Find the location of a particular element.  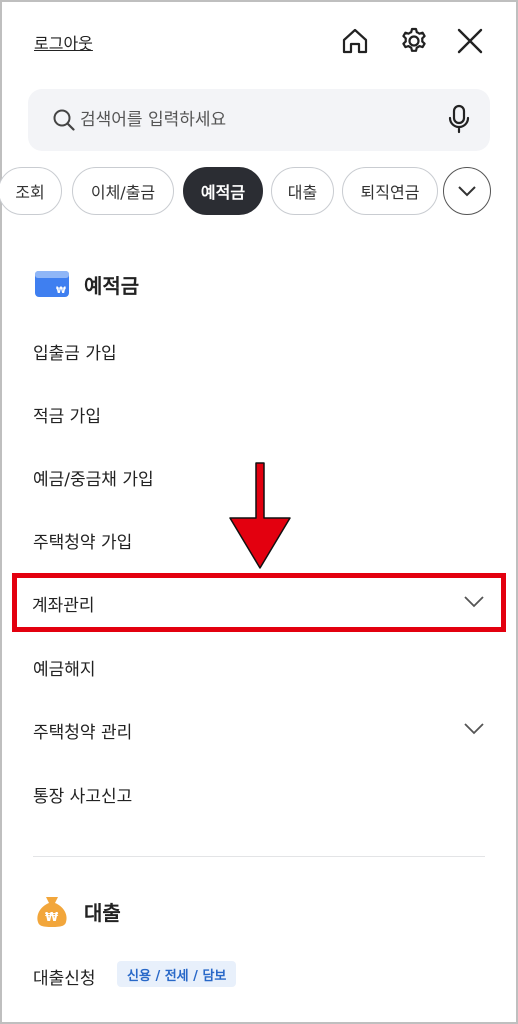

menu-item-housing-subscription-management: 주택청약 관리 is located at coordinates (82, 730).